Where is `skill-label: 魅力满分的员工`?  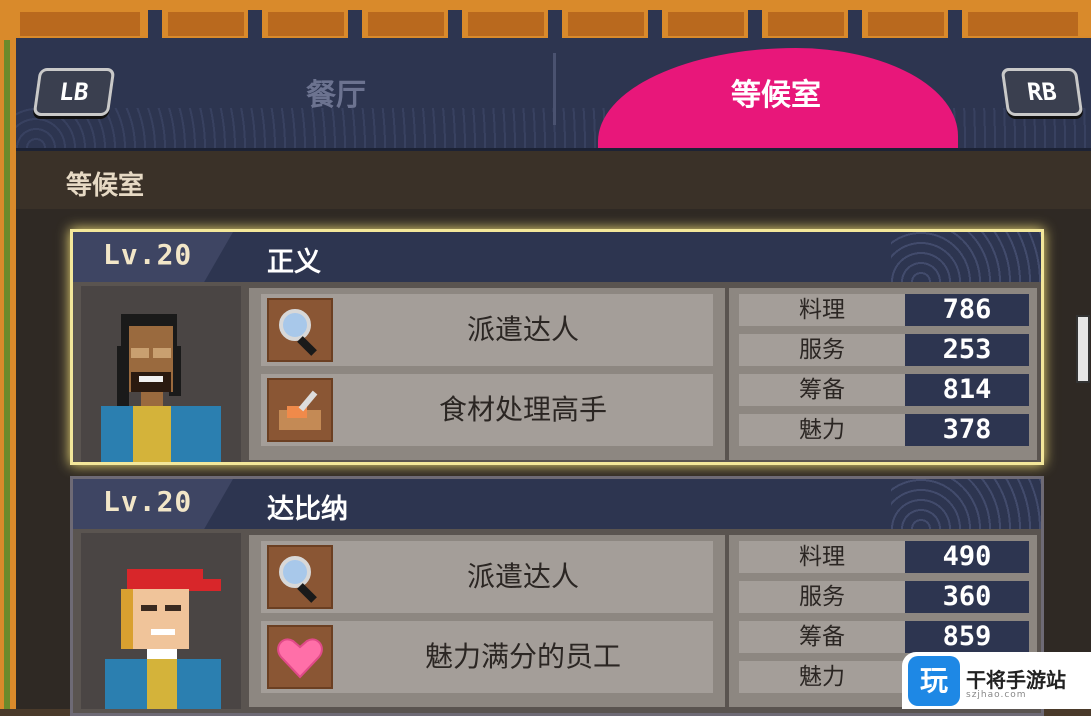 skill-label: 魅力满分的员工 is located at coordinates (522, 656).